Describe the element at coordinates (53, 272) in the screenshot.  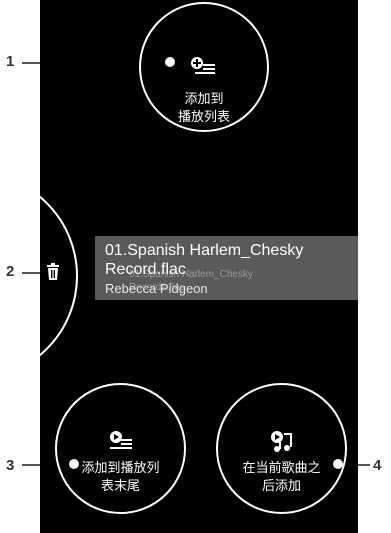
I see `trash-icon` at that location.